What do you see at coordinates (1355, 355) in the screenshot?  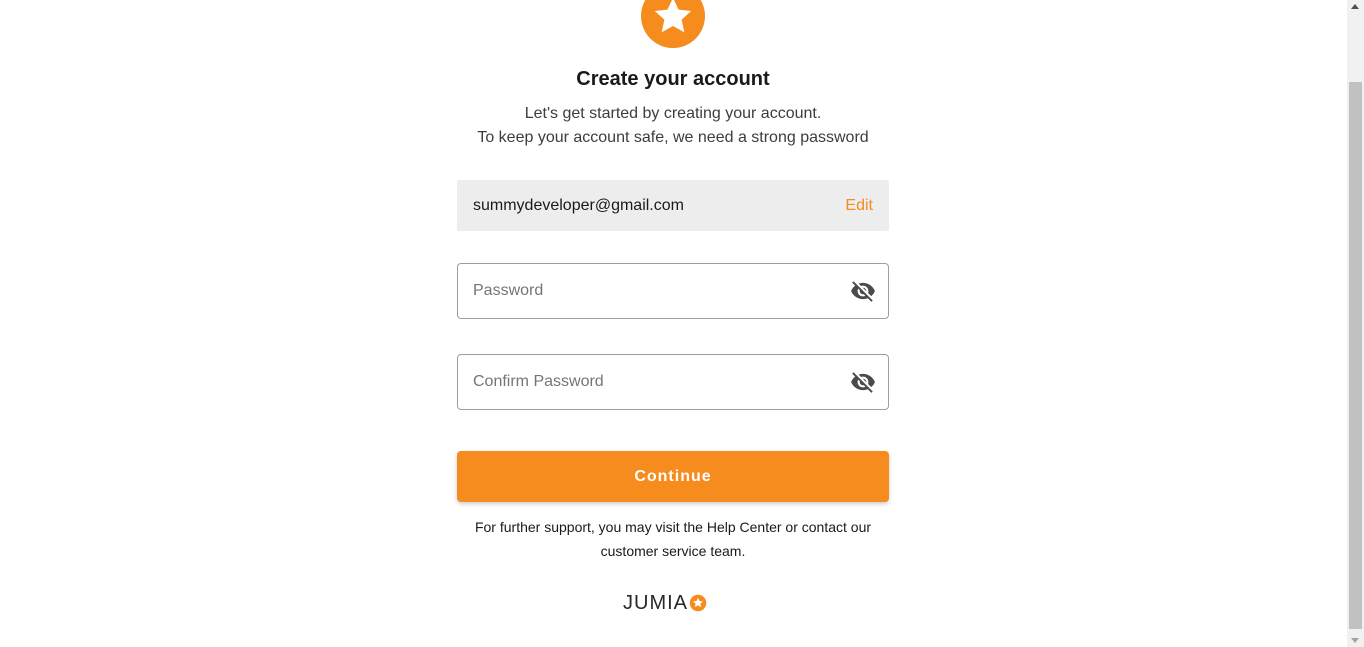 I see `scroll-thumb` at bounding box center [1355, 355].